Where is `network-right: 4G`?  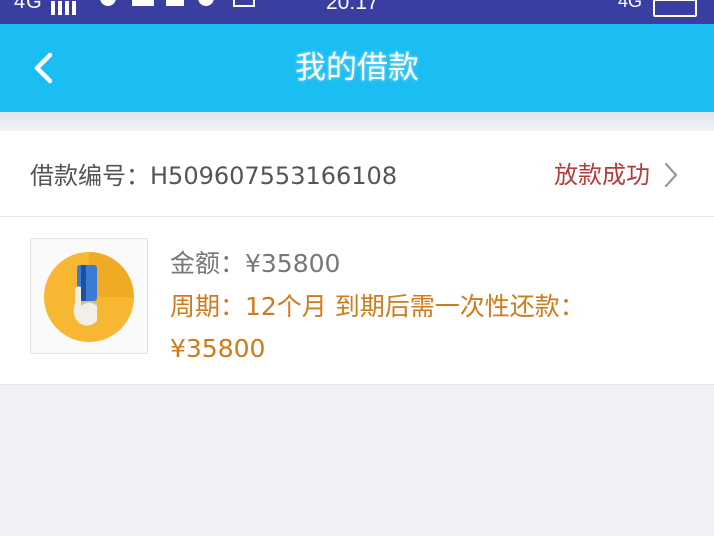 network-right: 4G is located at coordinates (658, 8).